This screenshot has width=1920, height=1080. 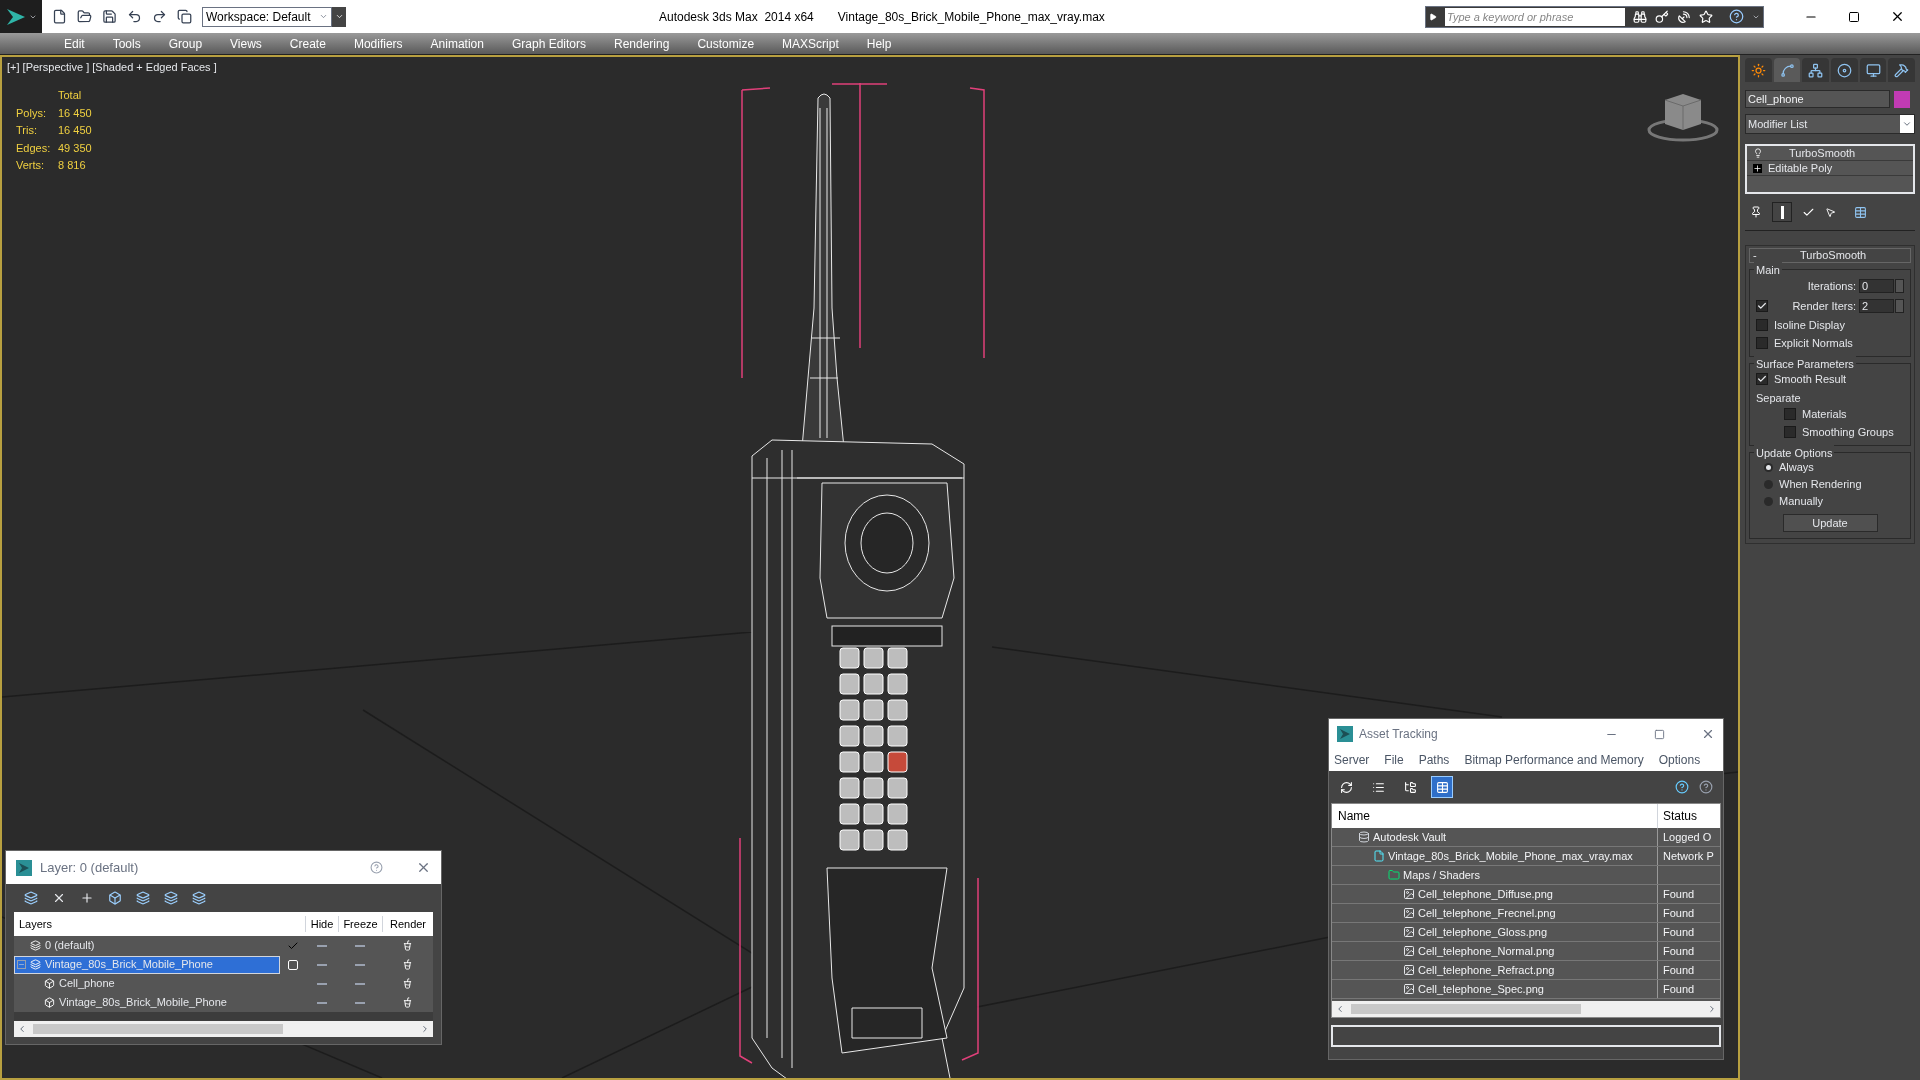 I want to click on menu-item: MAXScript, so click(x=810, y=43).